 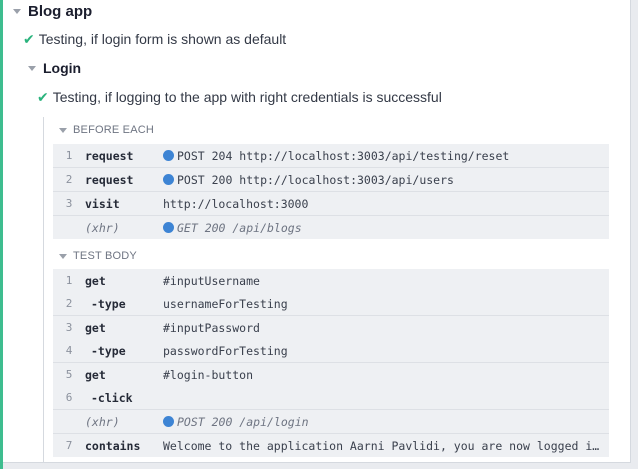 I want to click on hook-before-each: BEFORE EACH, so click(x=106, y=130).